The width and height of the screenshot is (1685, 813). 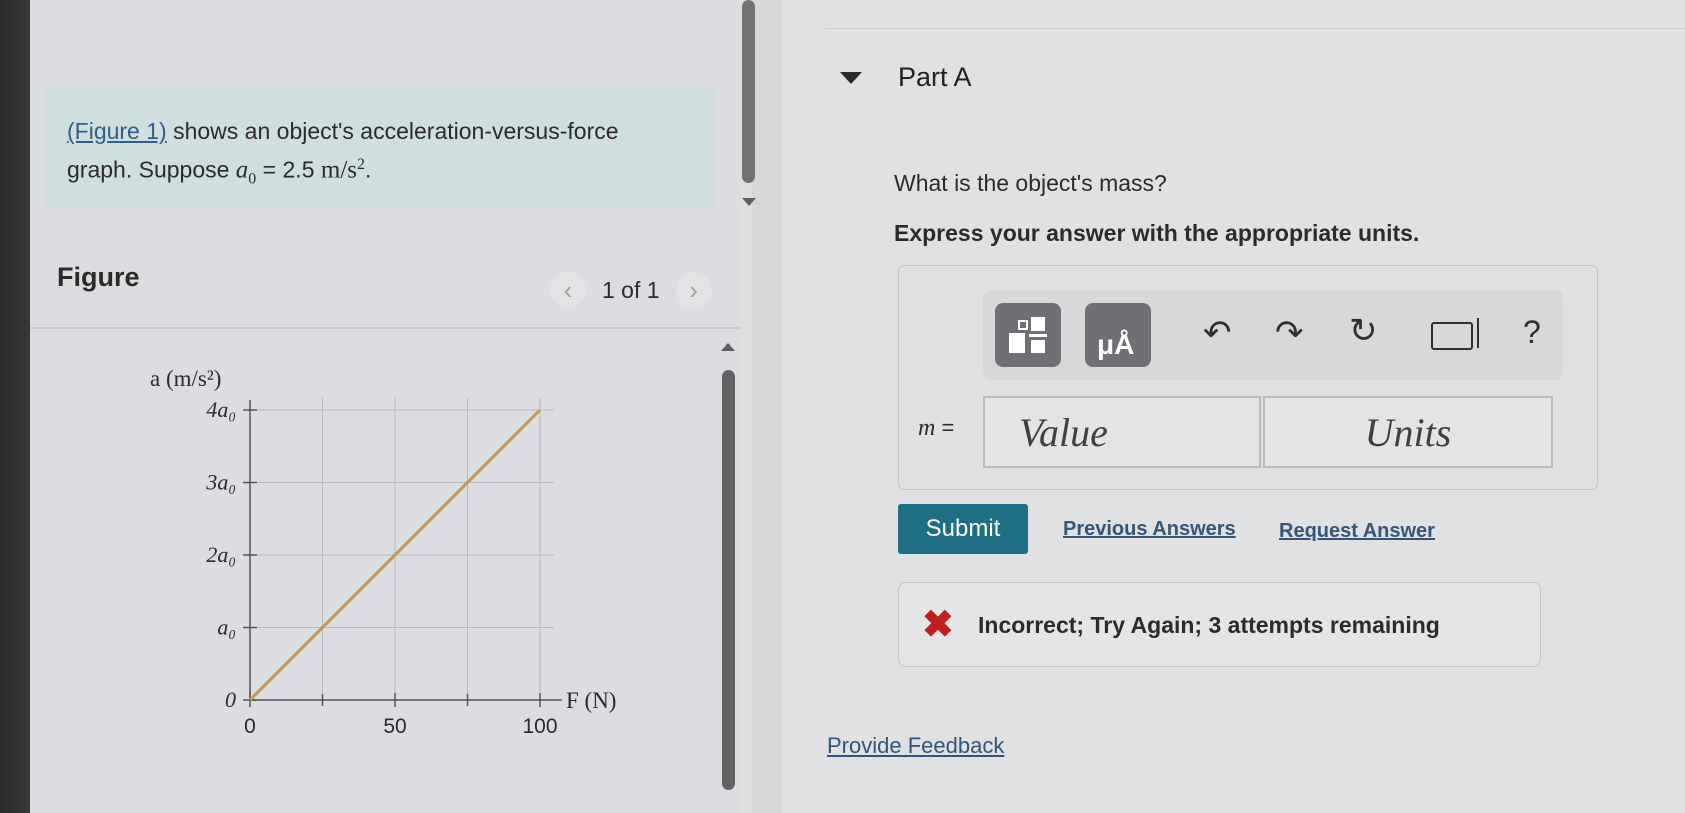 What do you see at coordinates (1357, 531) in the screenshot?
I see `request-answer-link: Request Answer` at bounding box center [1357, 531].